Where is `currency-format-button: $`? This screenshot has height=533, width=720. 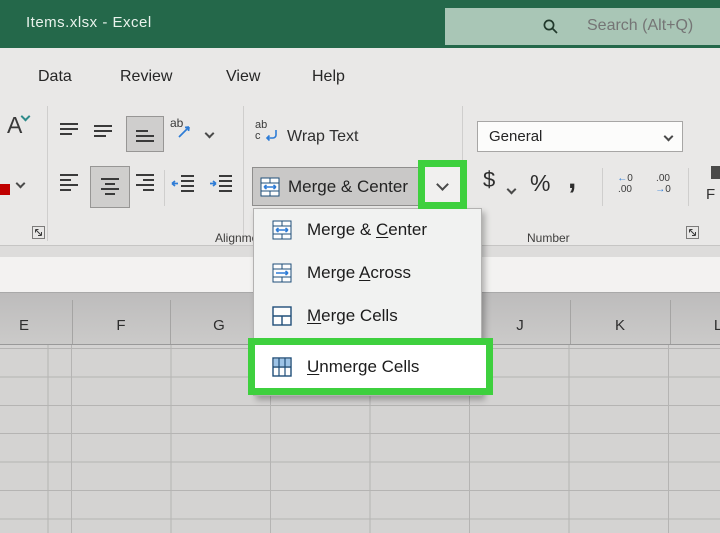
currency-format-button: $ is located at coordinates (489, 180).